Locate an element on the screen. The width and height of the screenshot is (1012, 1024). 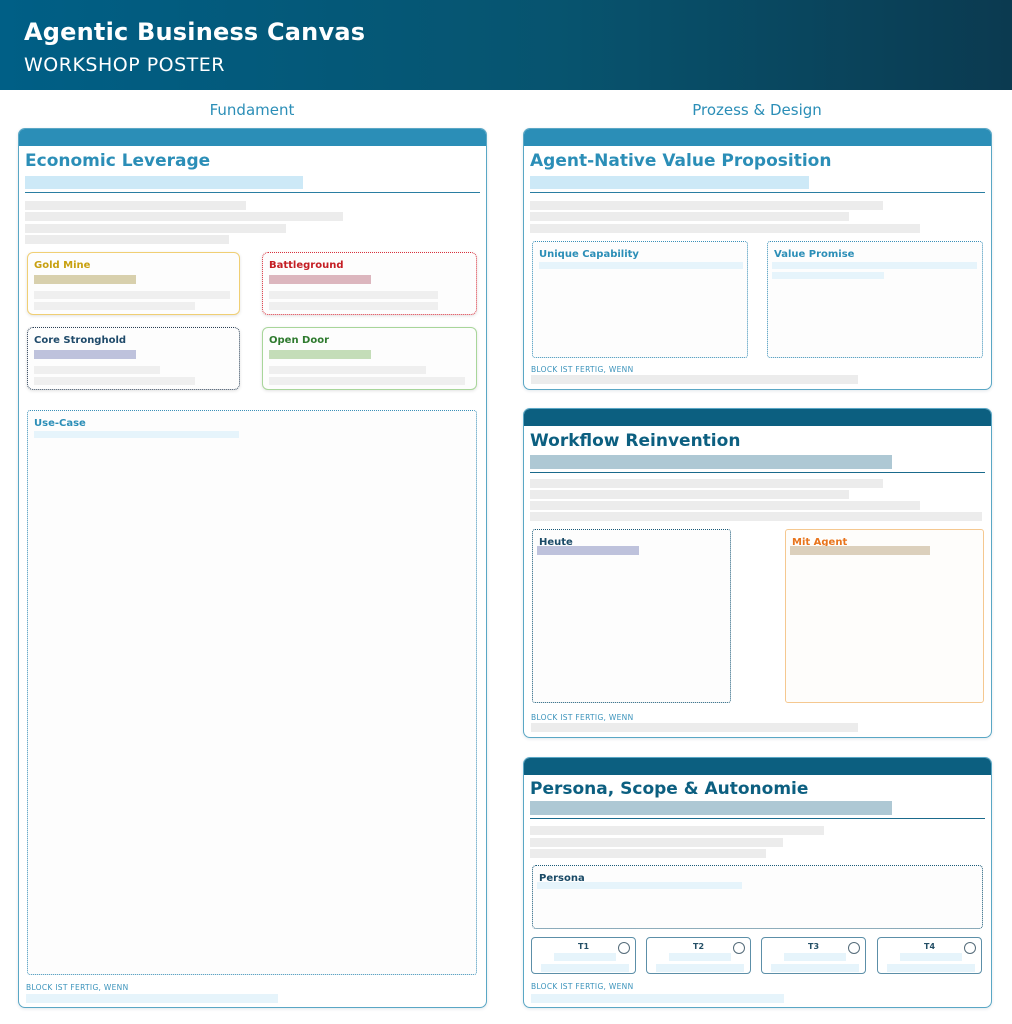
gold-mine-label: Gold Mine is located at coordinates (62, 265).